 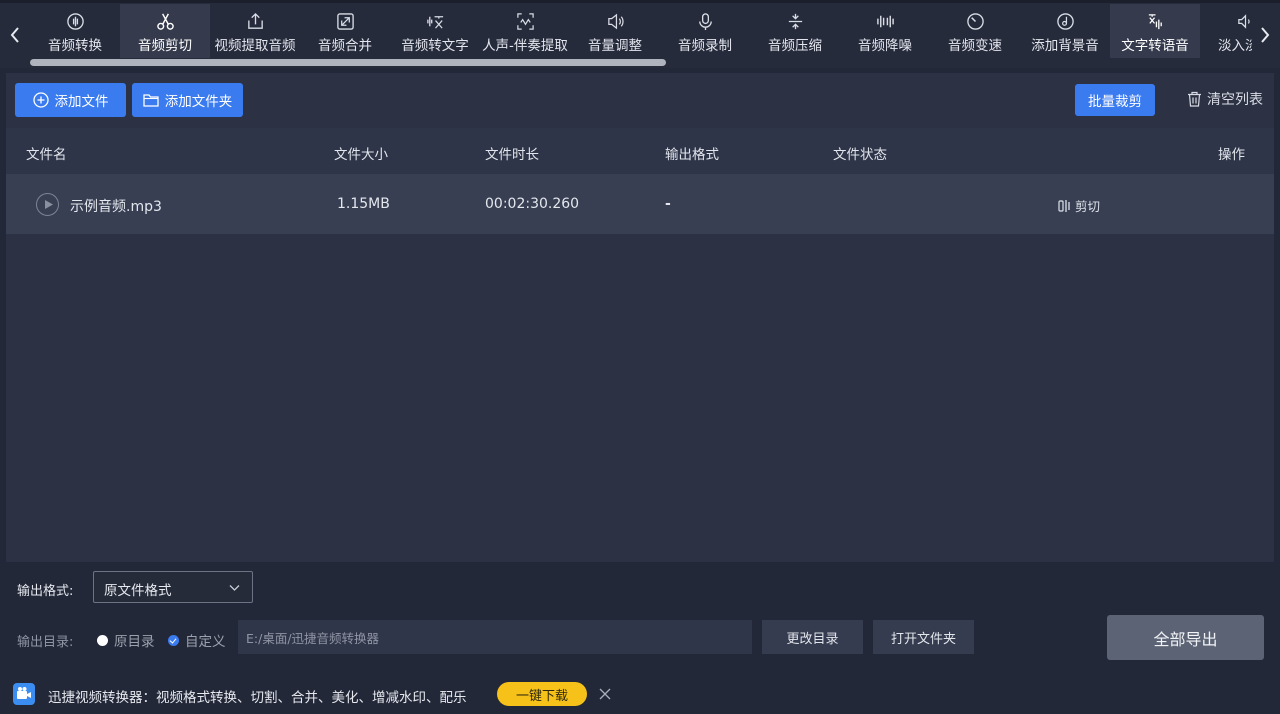 What do you see at coordinates (1226, 31) in the screenshot?
I see `tool-fade: 淡入淡出` at bounding box center [1226, 31].